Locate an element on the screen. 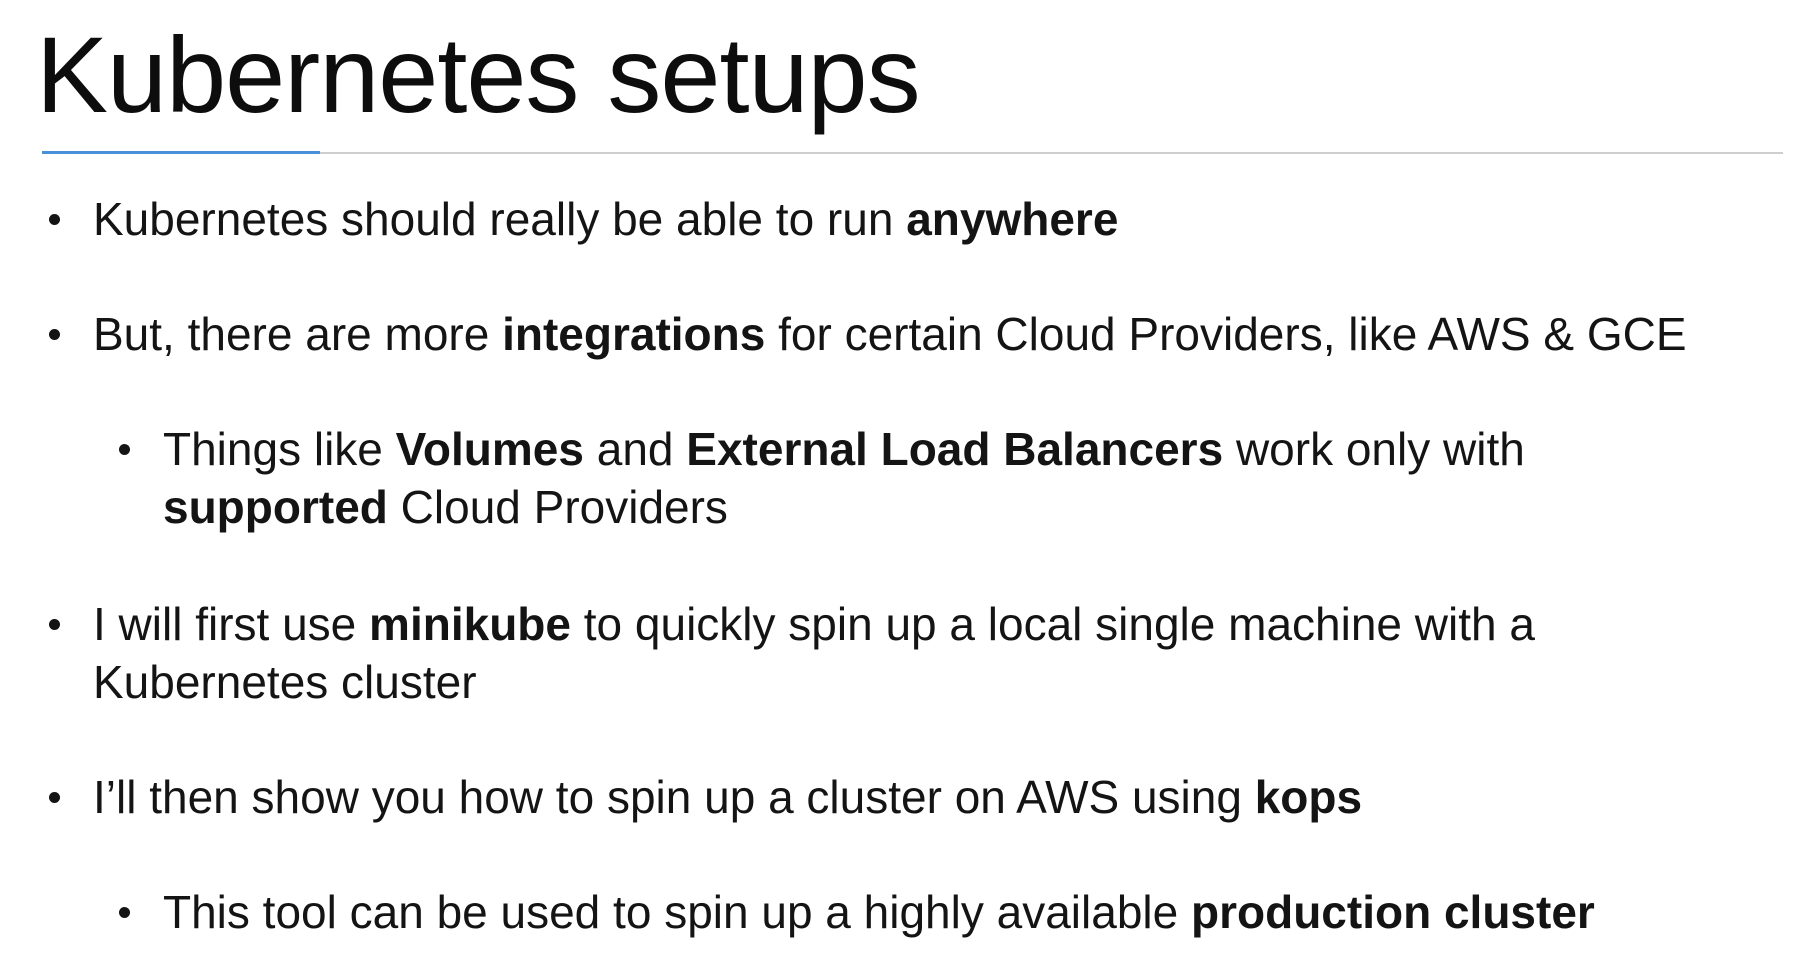 This screenshot has height=954, width=1809. bullet-text: I will first use is located at coordinates (231, 624).